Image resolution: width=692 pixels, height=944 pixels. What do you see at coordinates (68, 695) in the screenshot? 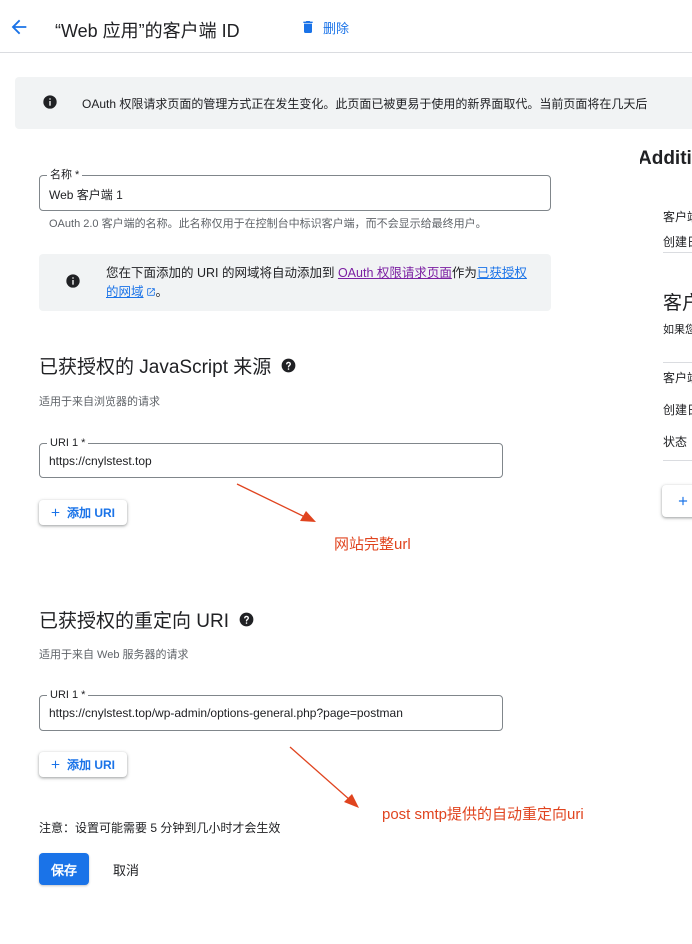
I see `redirect-uri-1-label: URI 1 *` at bounding box center [68, 695].